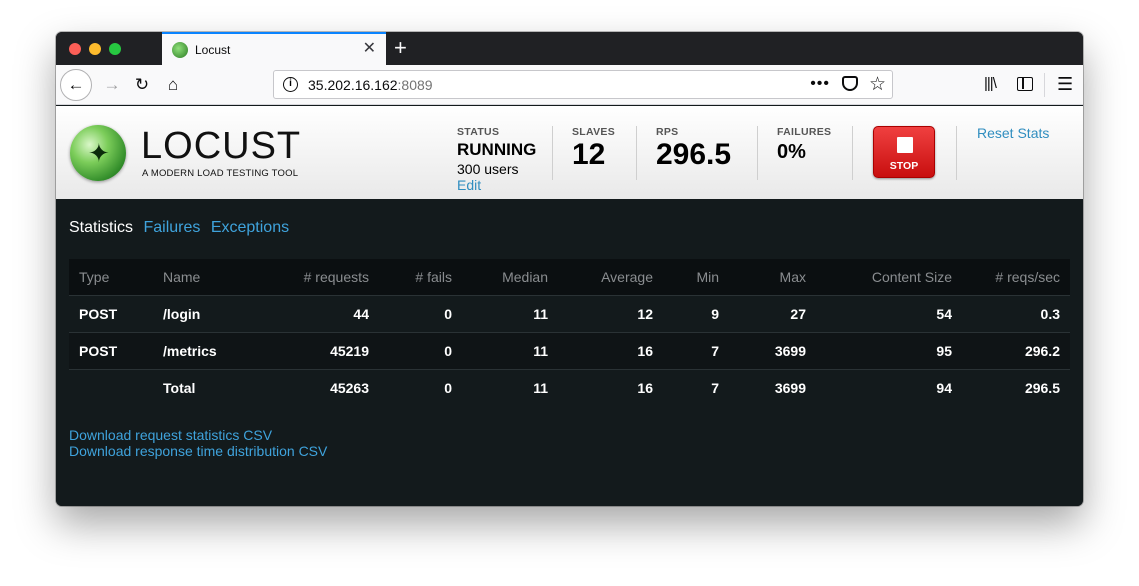  I want to click on logo-tagline: A MODERN LOAD TESTING TOOL, so click(220, 173).